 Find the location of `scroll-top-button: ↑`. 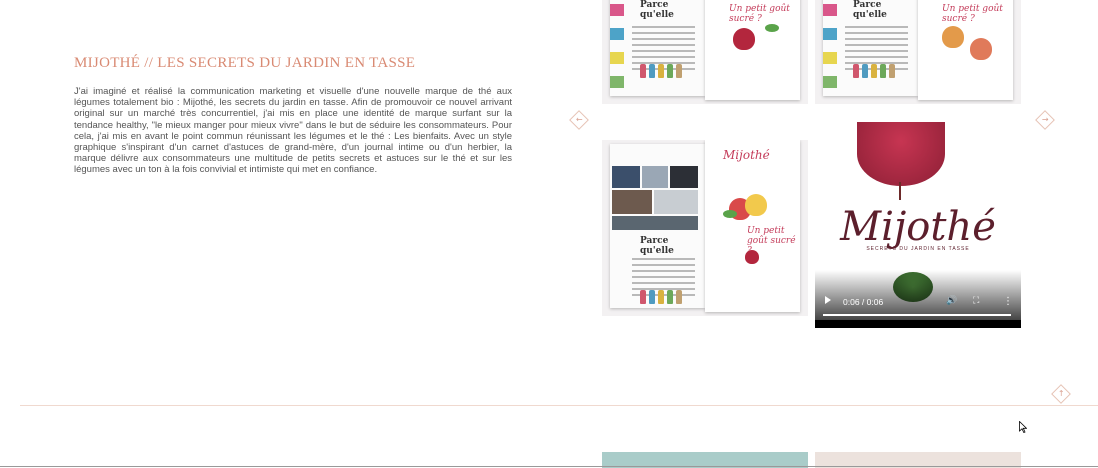

scroll-top-button: ↑ is located at coordinates (1061, 394).